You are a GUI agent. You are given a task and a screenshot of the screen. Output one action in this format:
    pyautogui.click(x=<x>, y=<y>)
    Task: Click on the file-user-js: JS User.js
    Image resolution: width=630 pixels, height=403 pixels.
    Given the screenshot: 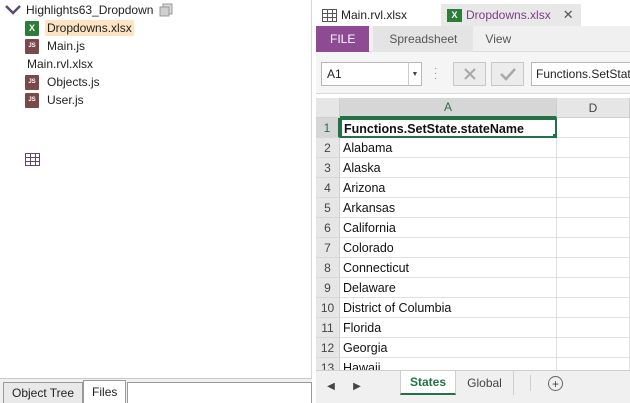 What is the action you would take?
    pyautogui.click(x=55, y=100)
    